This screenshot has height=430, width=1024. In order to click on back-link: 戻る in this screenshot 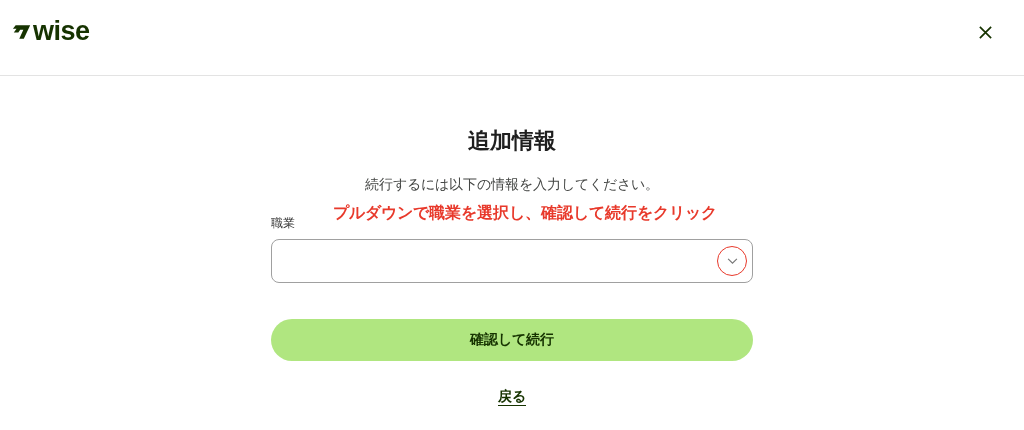, I will do `click(512, 397)`.